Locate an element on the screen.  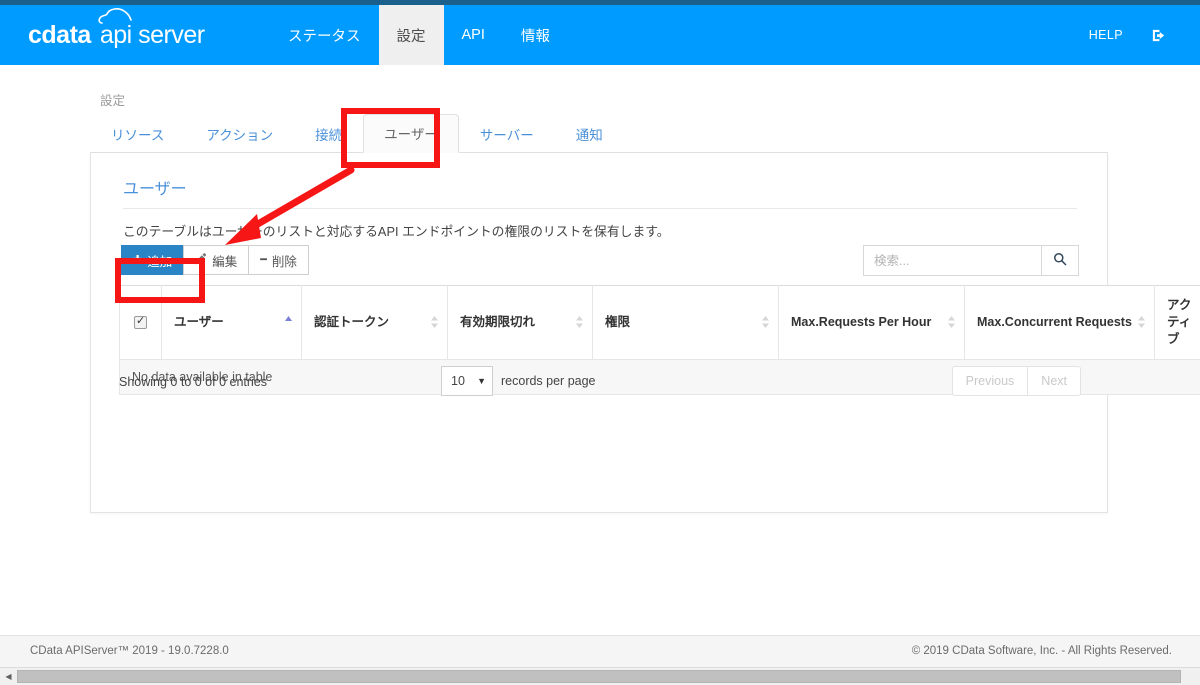
breadcrumb: 設定 is located at coordinates (113, 101).